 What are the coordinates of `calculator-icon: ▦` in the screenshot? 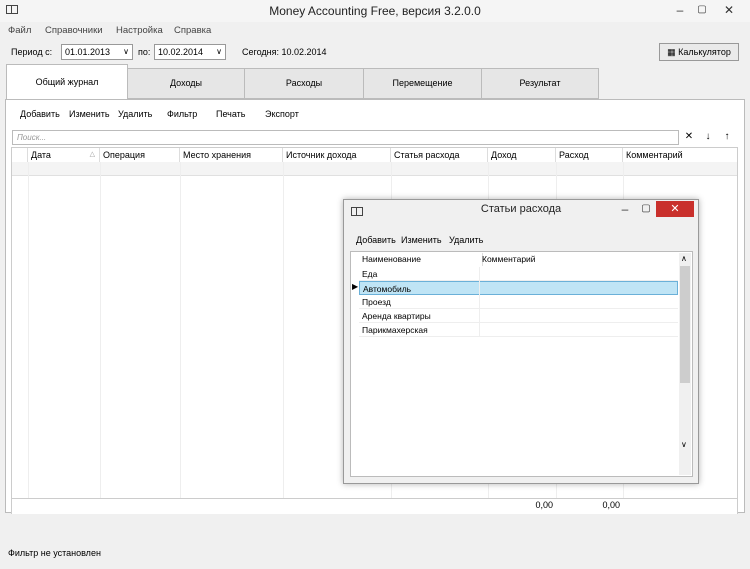 It's located at (673, 52).